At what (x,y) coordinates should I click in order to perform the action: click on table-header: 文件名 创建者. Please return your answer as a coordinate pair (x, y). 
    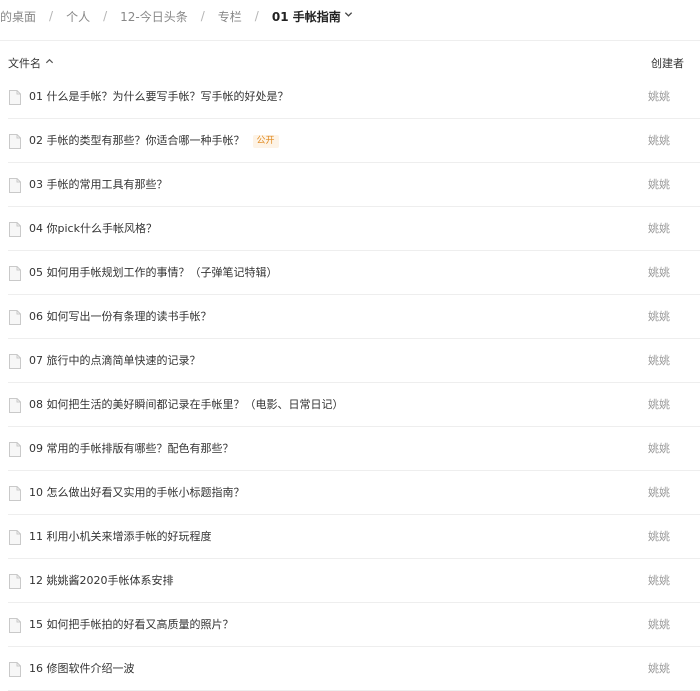
    Looking at the image, I should click on (350, 63).